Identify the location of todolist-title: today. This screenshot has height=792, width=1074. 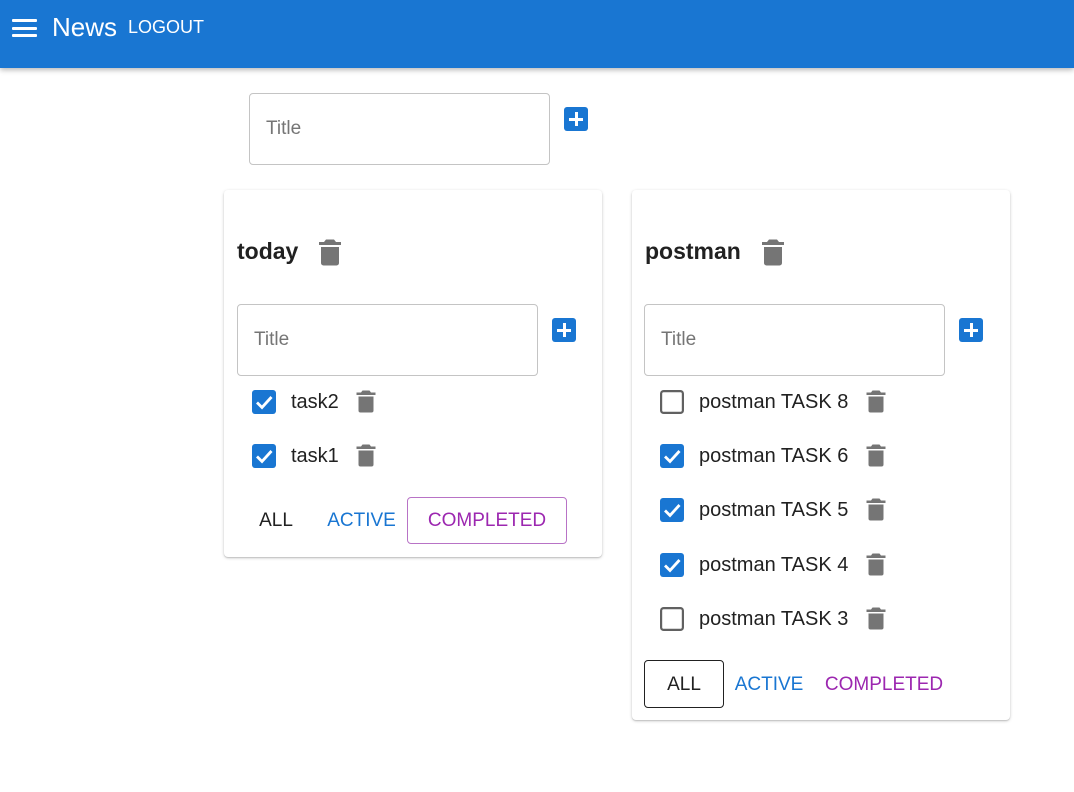
(268, 251).